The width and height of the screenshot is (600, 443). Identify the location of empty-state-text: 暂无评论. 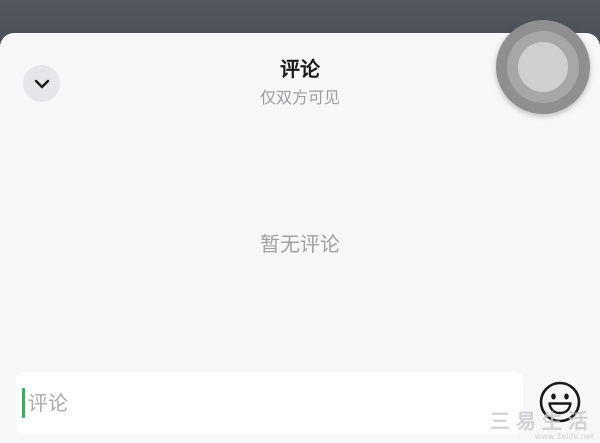
(300, 244).